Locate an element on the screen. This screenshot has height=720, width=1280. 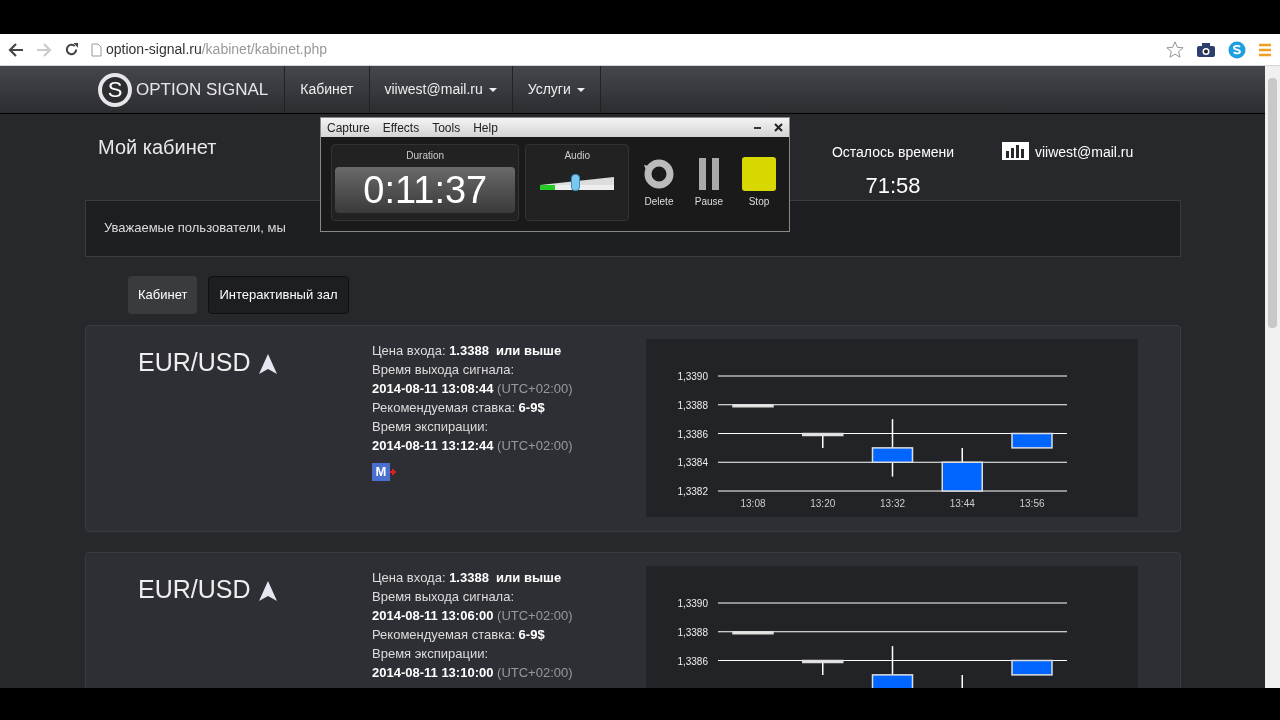
skype-icon is located at coordinates (1237, 49).